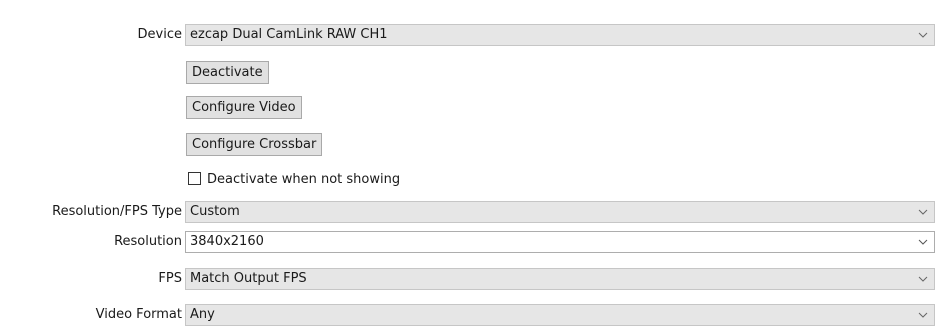  Describe the element at coordinates (560, 242) in the screenshot. I see `resolution-combo: 3840x2160` at that location.